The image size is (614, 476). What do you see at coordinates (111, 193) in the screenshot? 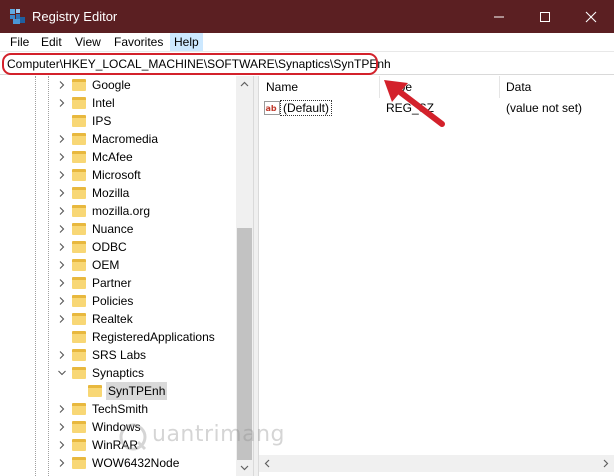
I see `tree-item-label: Mozilla` at bounding box center [111, 193].